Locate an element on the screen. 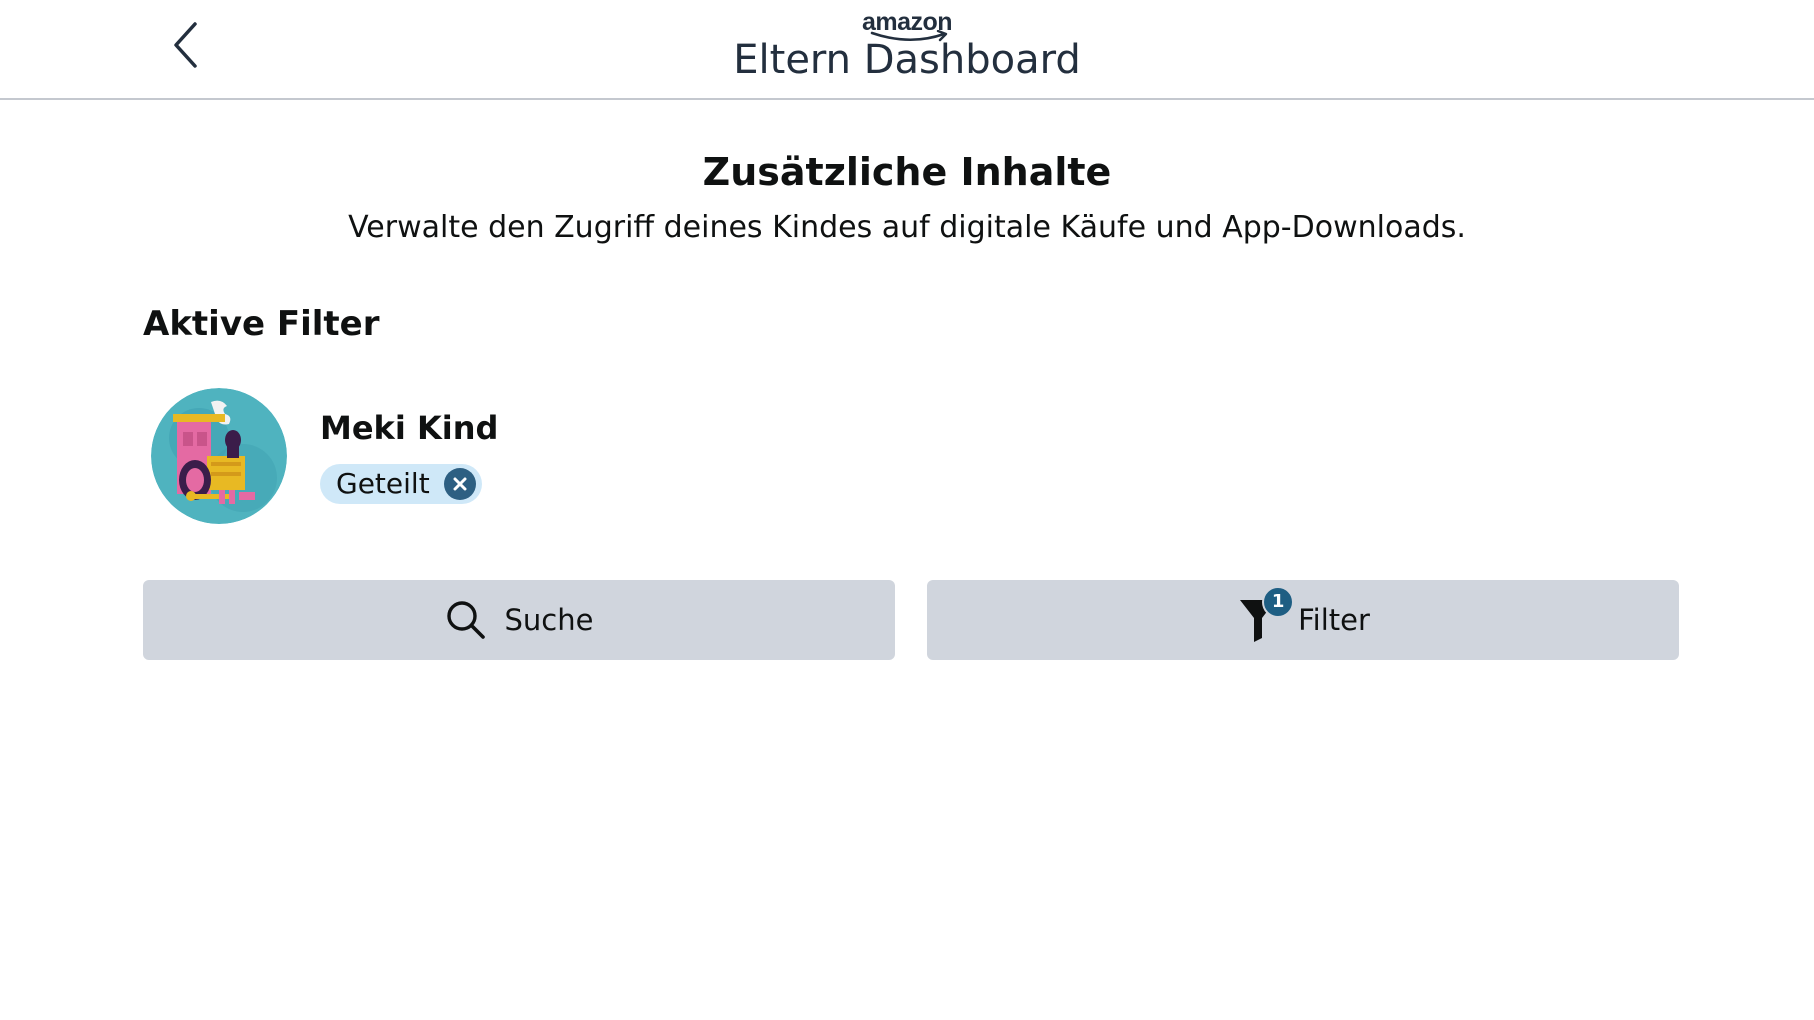  search-button: Suche is located at coordinates (519, 620).